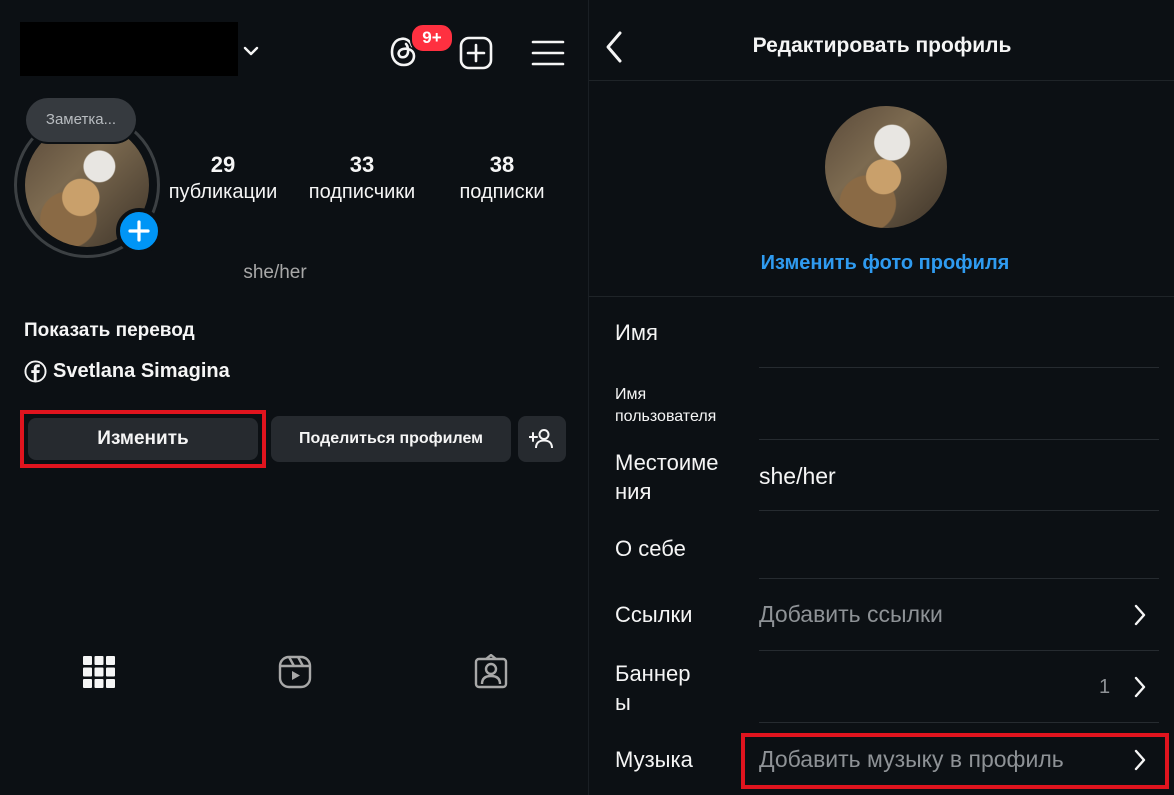 The width and height of the screenshot is (1174, 795). I want to click on stat-following-label: подписки, so click(502, 192).